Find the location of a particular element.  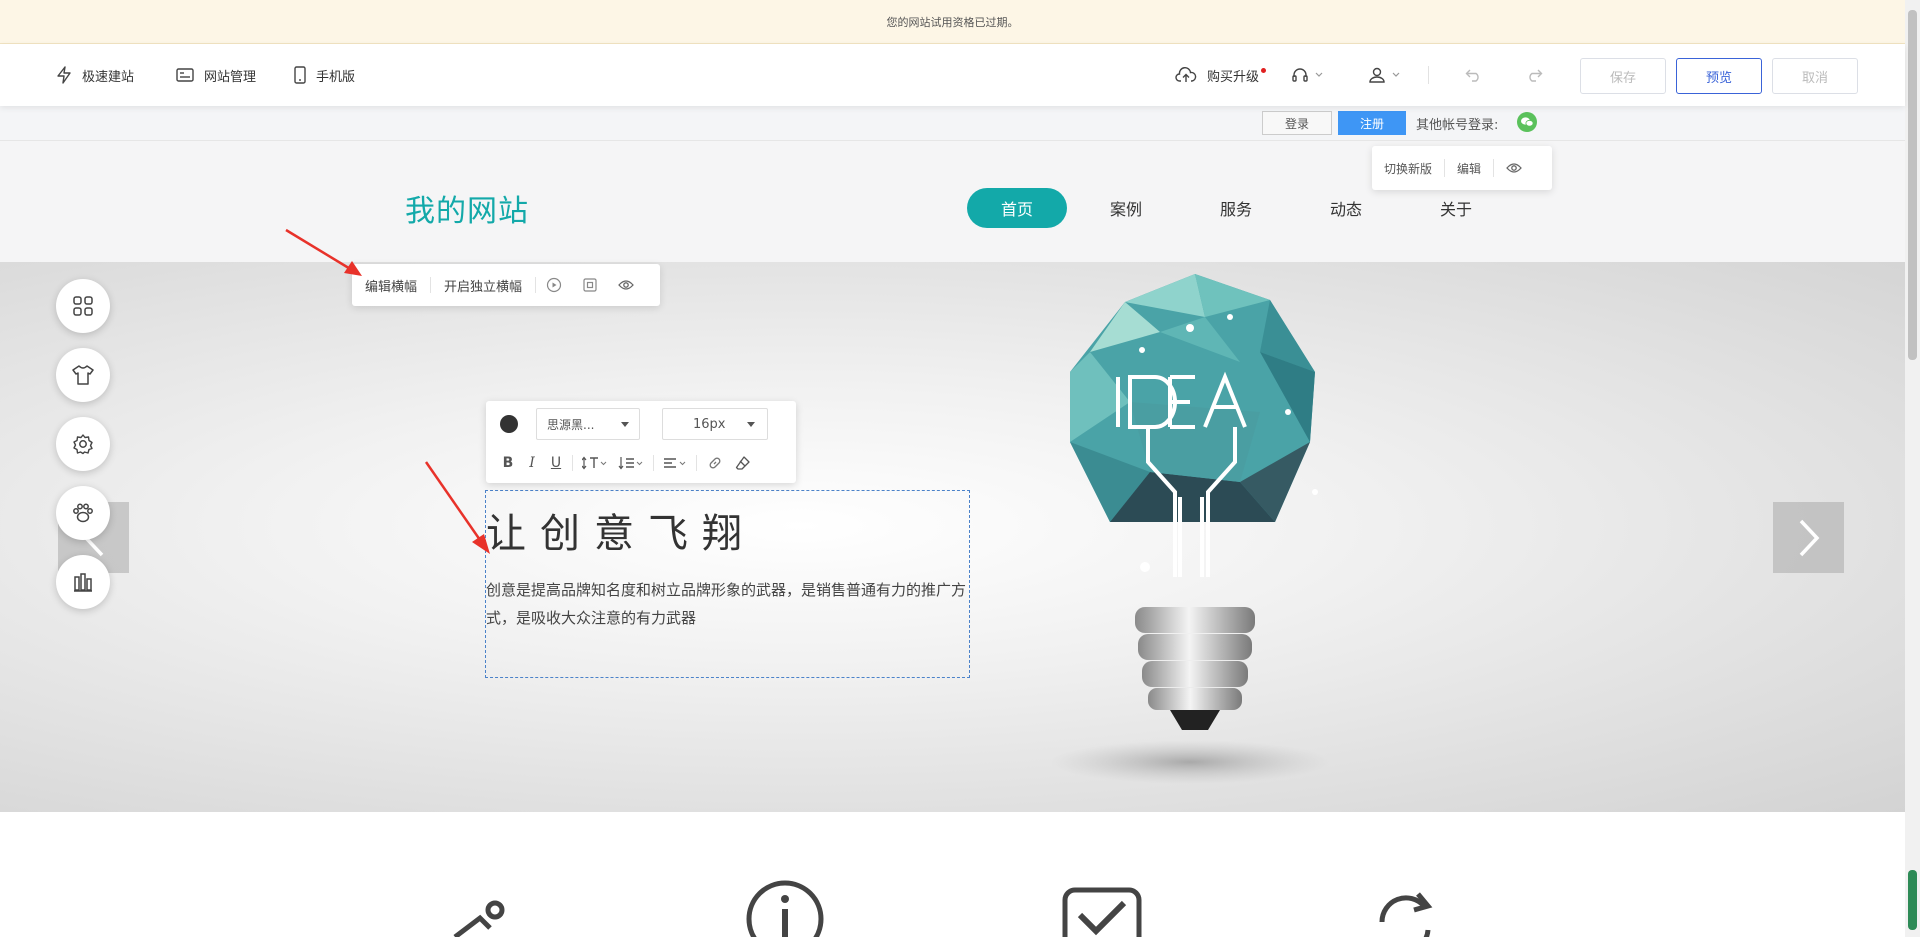

chevron-right-icon is located at coordinates (1809, 537).